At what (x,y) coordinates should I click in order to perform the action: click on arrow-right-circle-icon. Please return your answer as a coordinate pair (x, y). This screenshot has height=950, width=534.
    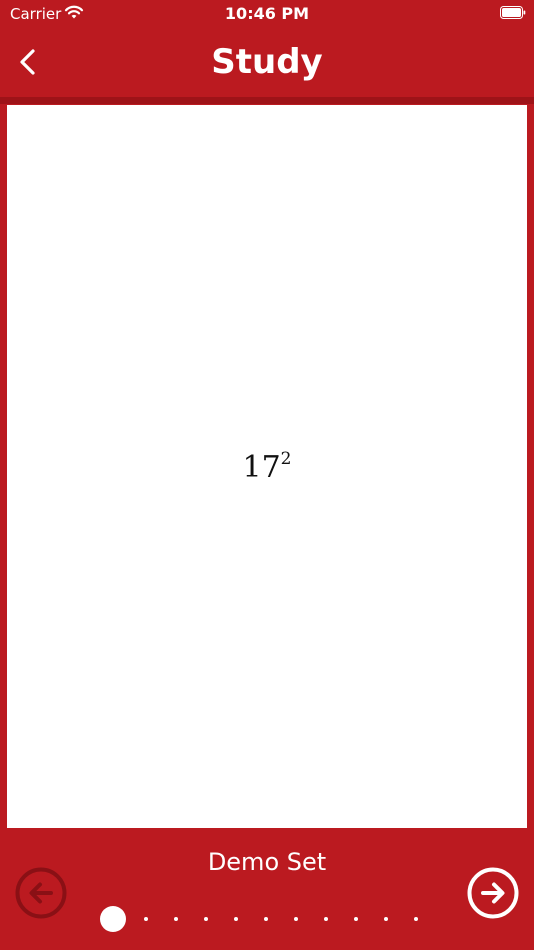
    Looking at the image, I should click on (493, 893).